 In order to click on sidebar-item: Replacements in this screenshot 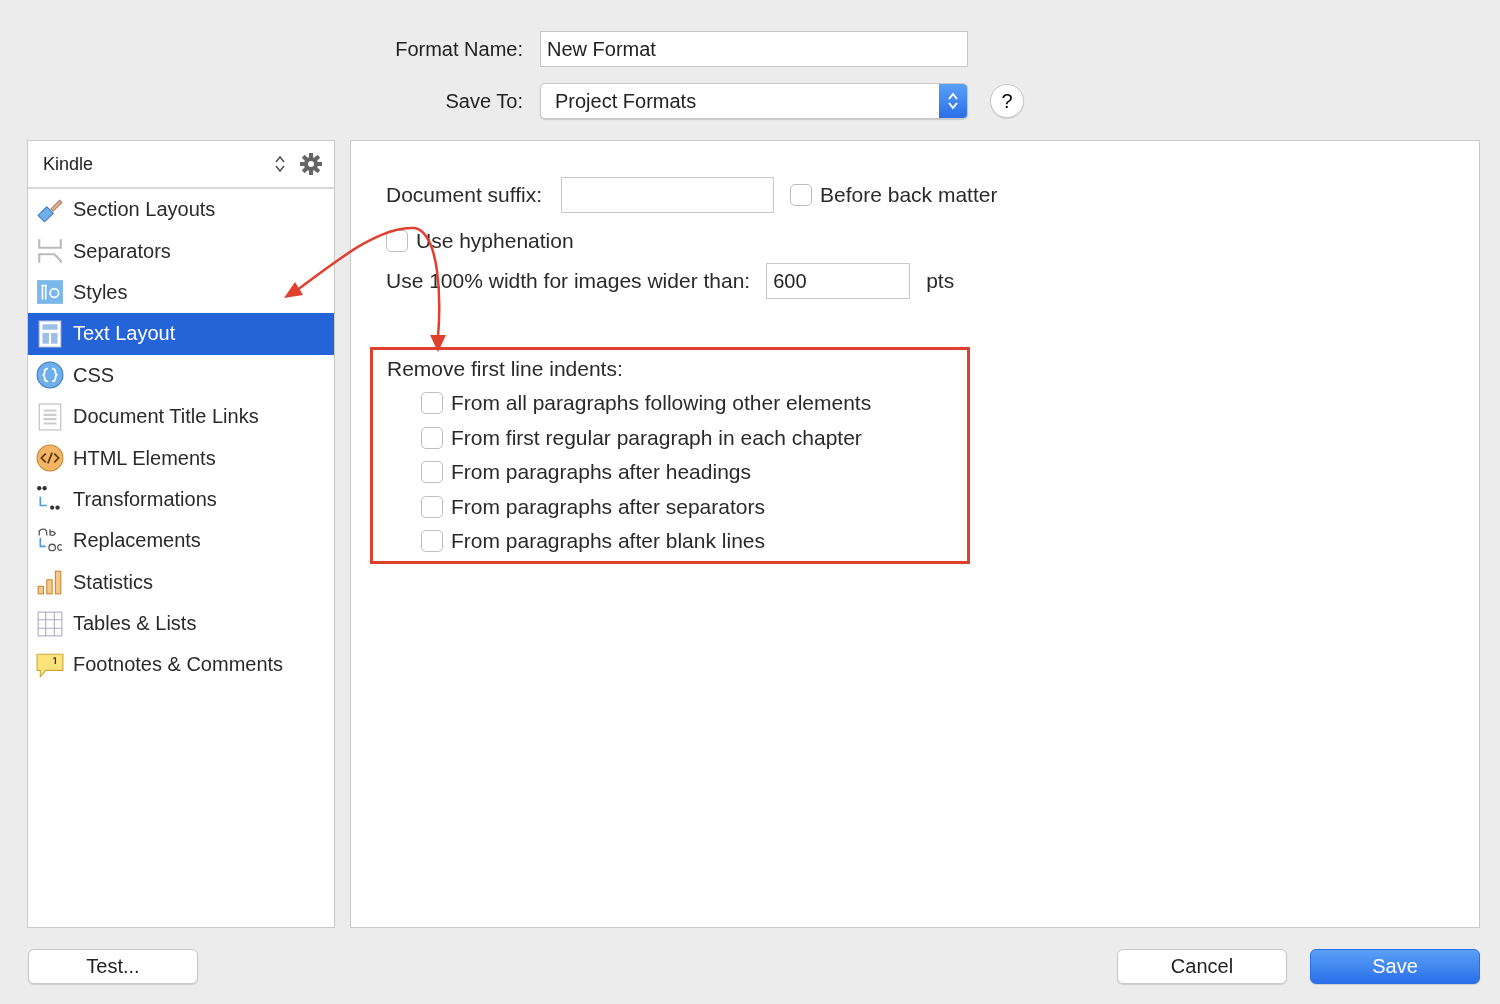, I will do `click(181, 541)`.